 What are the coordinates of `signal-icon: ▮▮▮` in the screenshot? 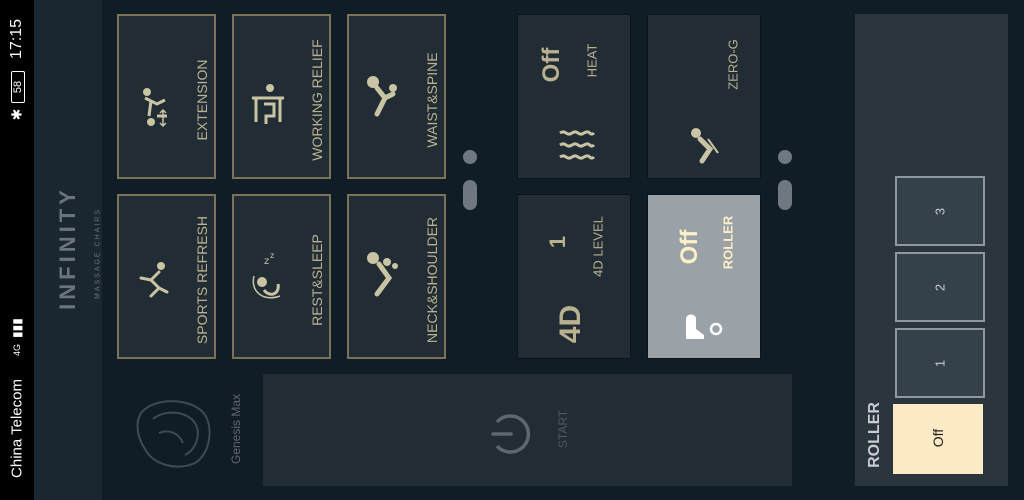 It's located at (17, 328).